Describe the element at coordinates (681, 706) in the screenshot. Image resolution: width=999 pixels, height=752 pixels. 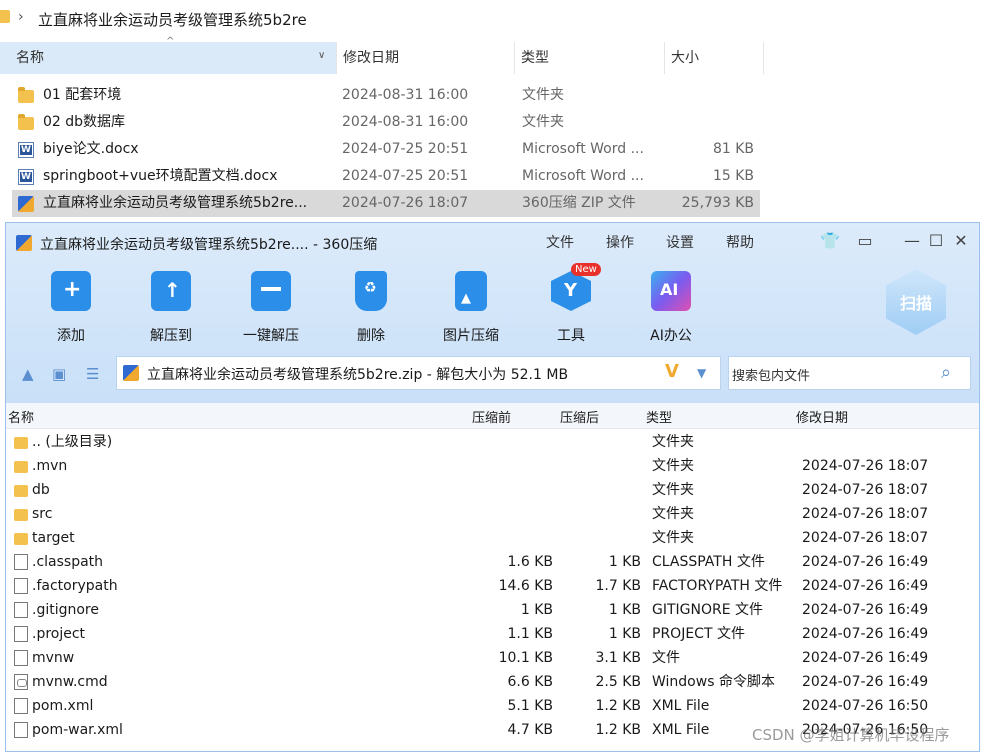
I see `entry-type: XML File` at that location.